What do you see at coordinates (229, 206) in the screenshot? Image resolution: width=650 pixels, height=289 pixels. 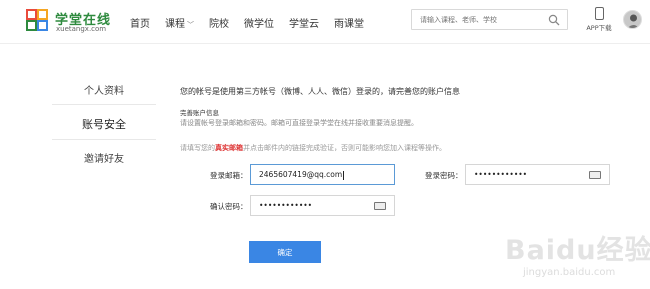 I see `confirm-password-label: 确认密码：` at bounding box center [229, 206].